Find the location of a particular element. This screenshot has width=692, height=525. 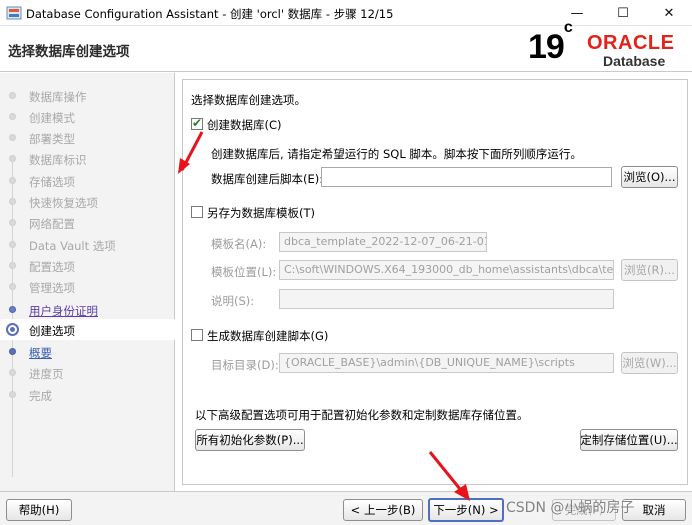

sidebar-step-label: 创建选项 is located at coordinates (52, 331).